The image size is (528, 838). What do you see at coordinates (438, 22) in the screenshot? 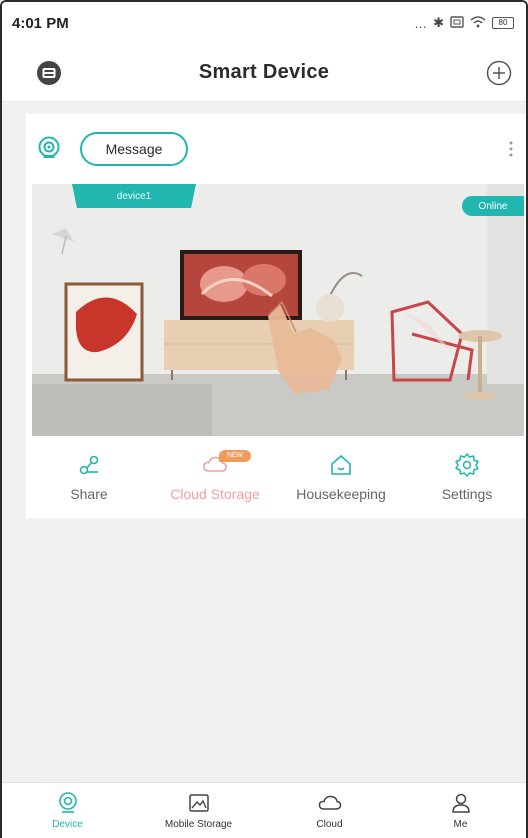
I see `bluetooth-icon: ✱` at bounding box center [438, 22].